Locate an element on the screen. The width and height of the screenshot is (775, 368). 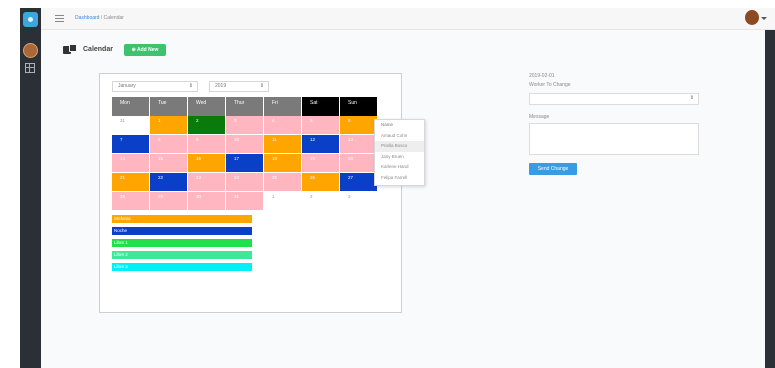
calendar-day-cell: 30 is located at coordinates (207, 201).